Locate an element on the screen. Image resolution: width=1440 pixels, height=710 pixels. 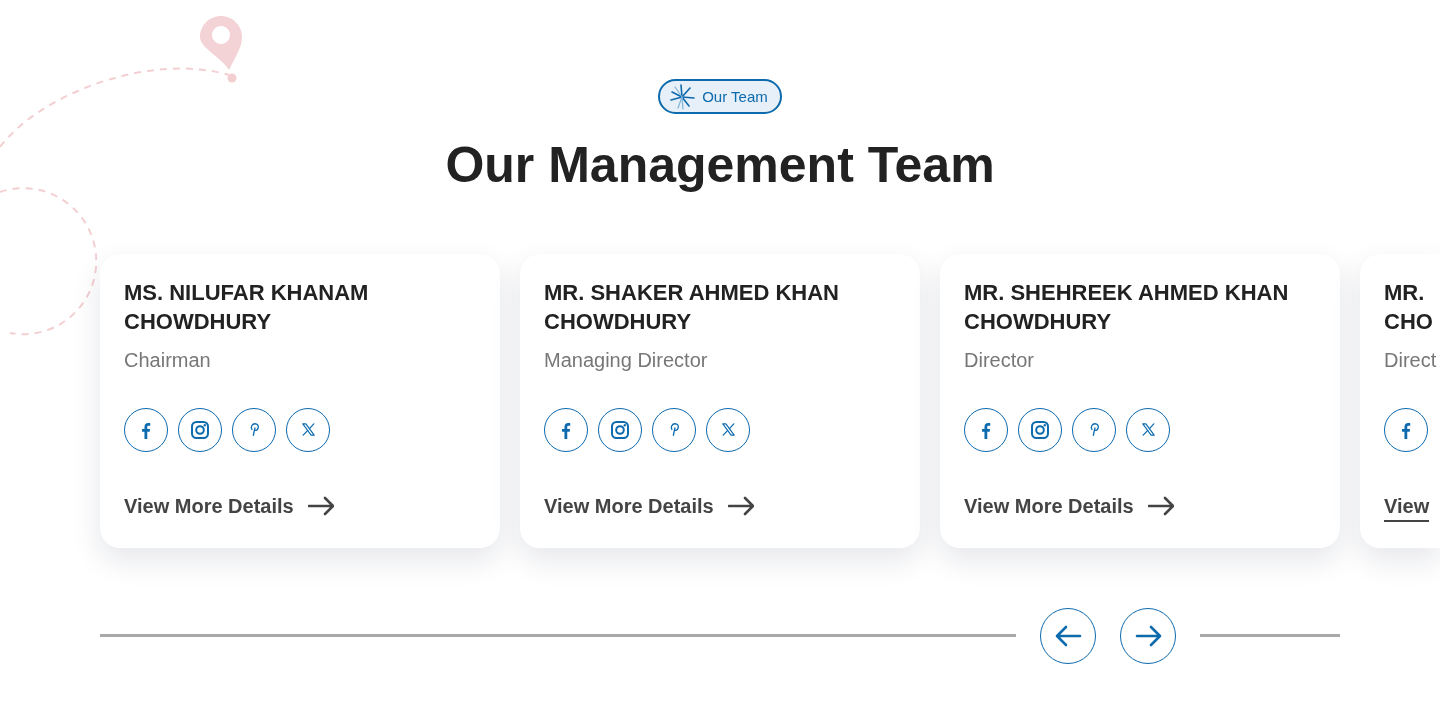
member-role: Director is located at coordinates (999, 360).